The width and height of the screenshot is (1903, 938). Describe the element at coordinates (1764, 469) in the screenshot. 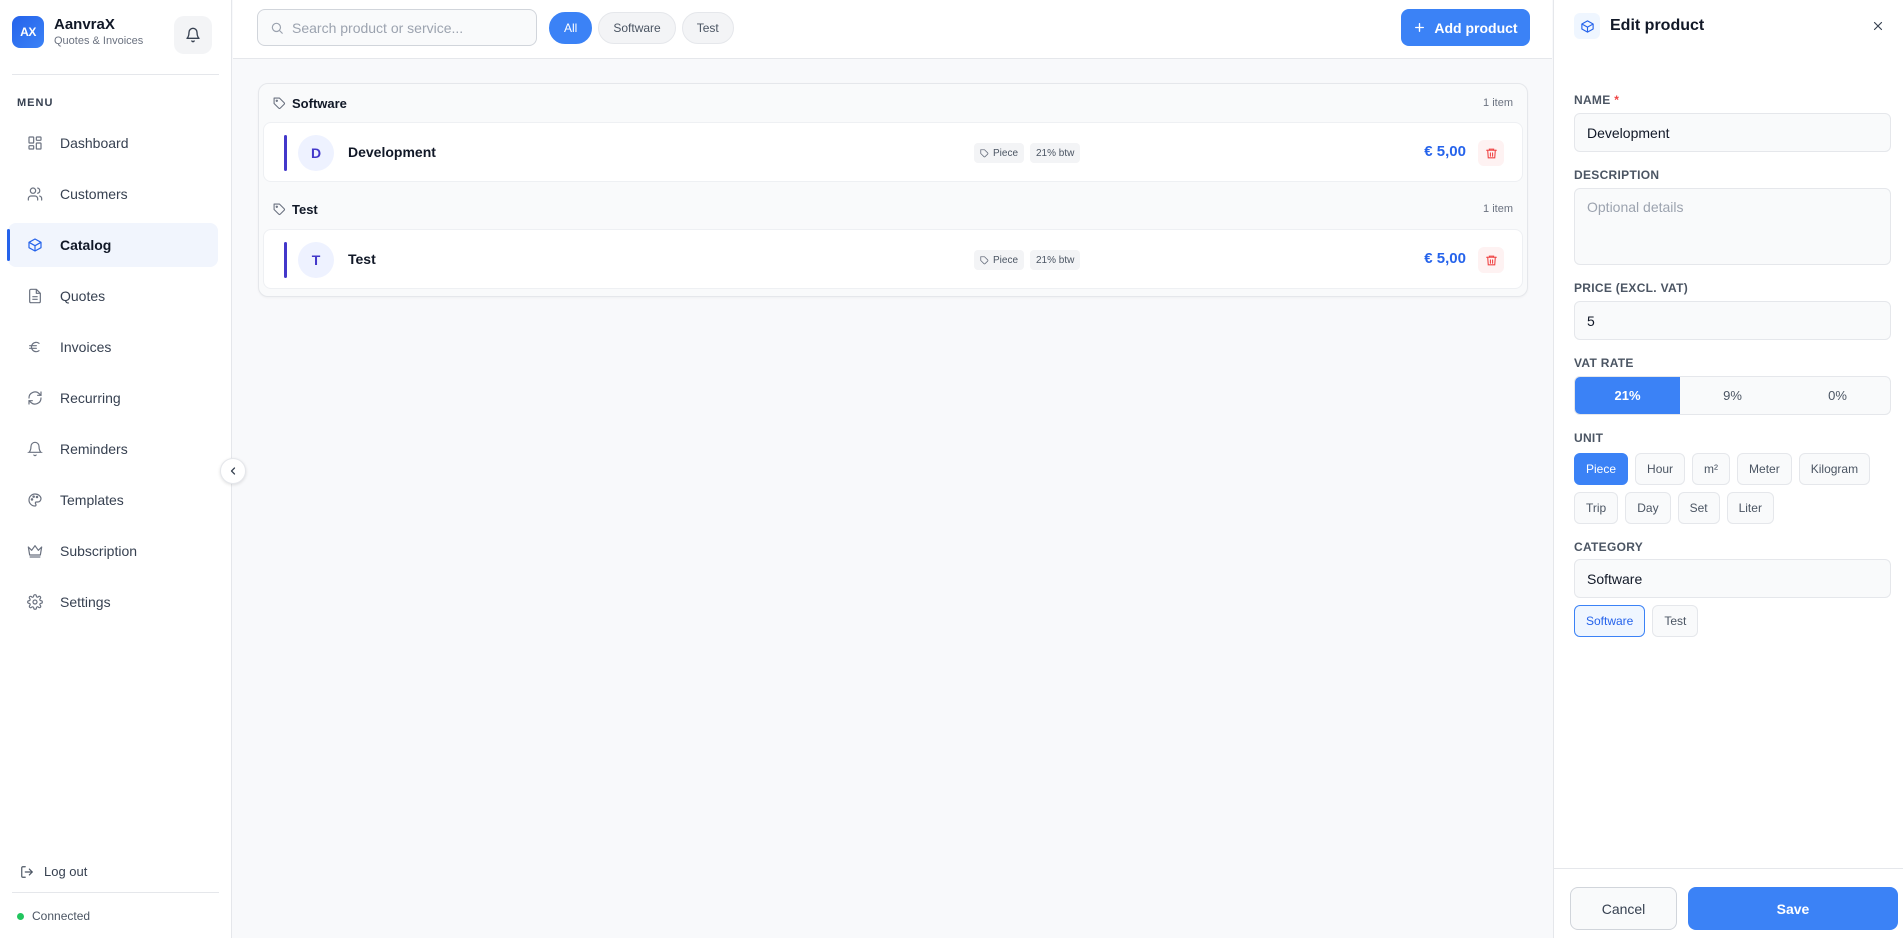

I see `unit-option-meter: Meter` at that location.